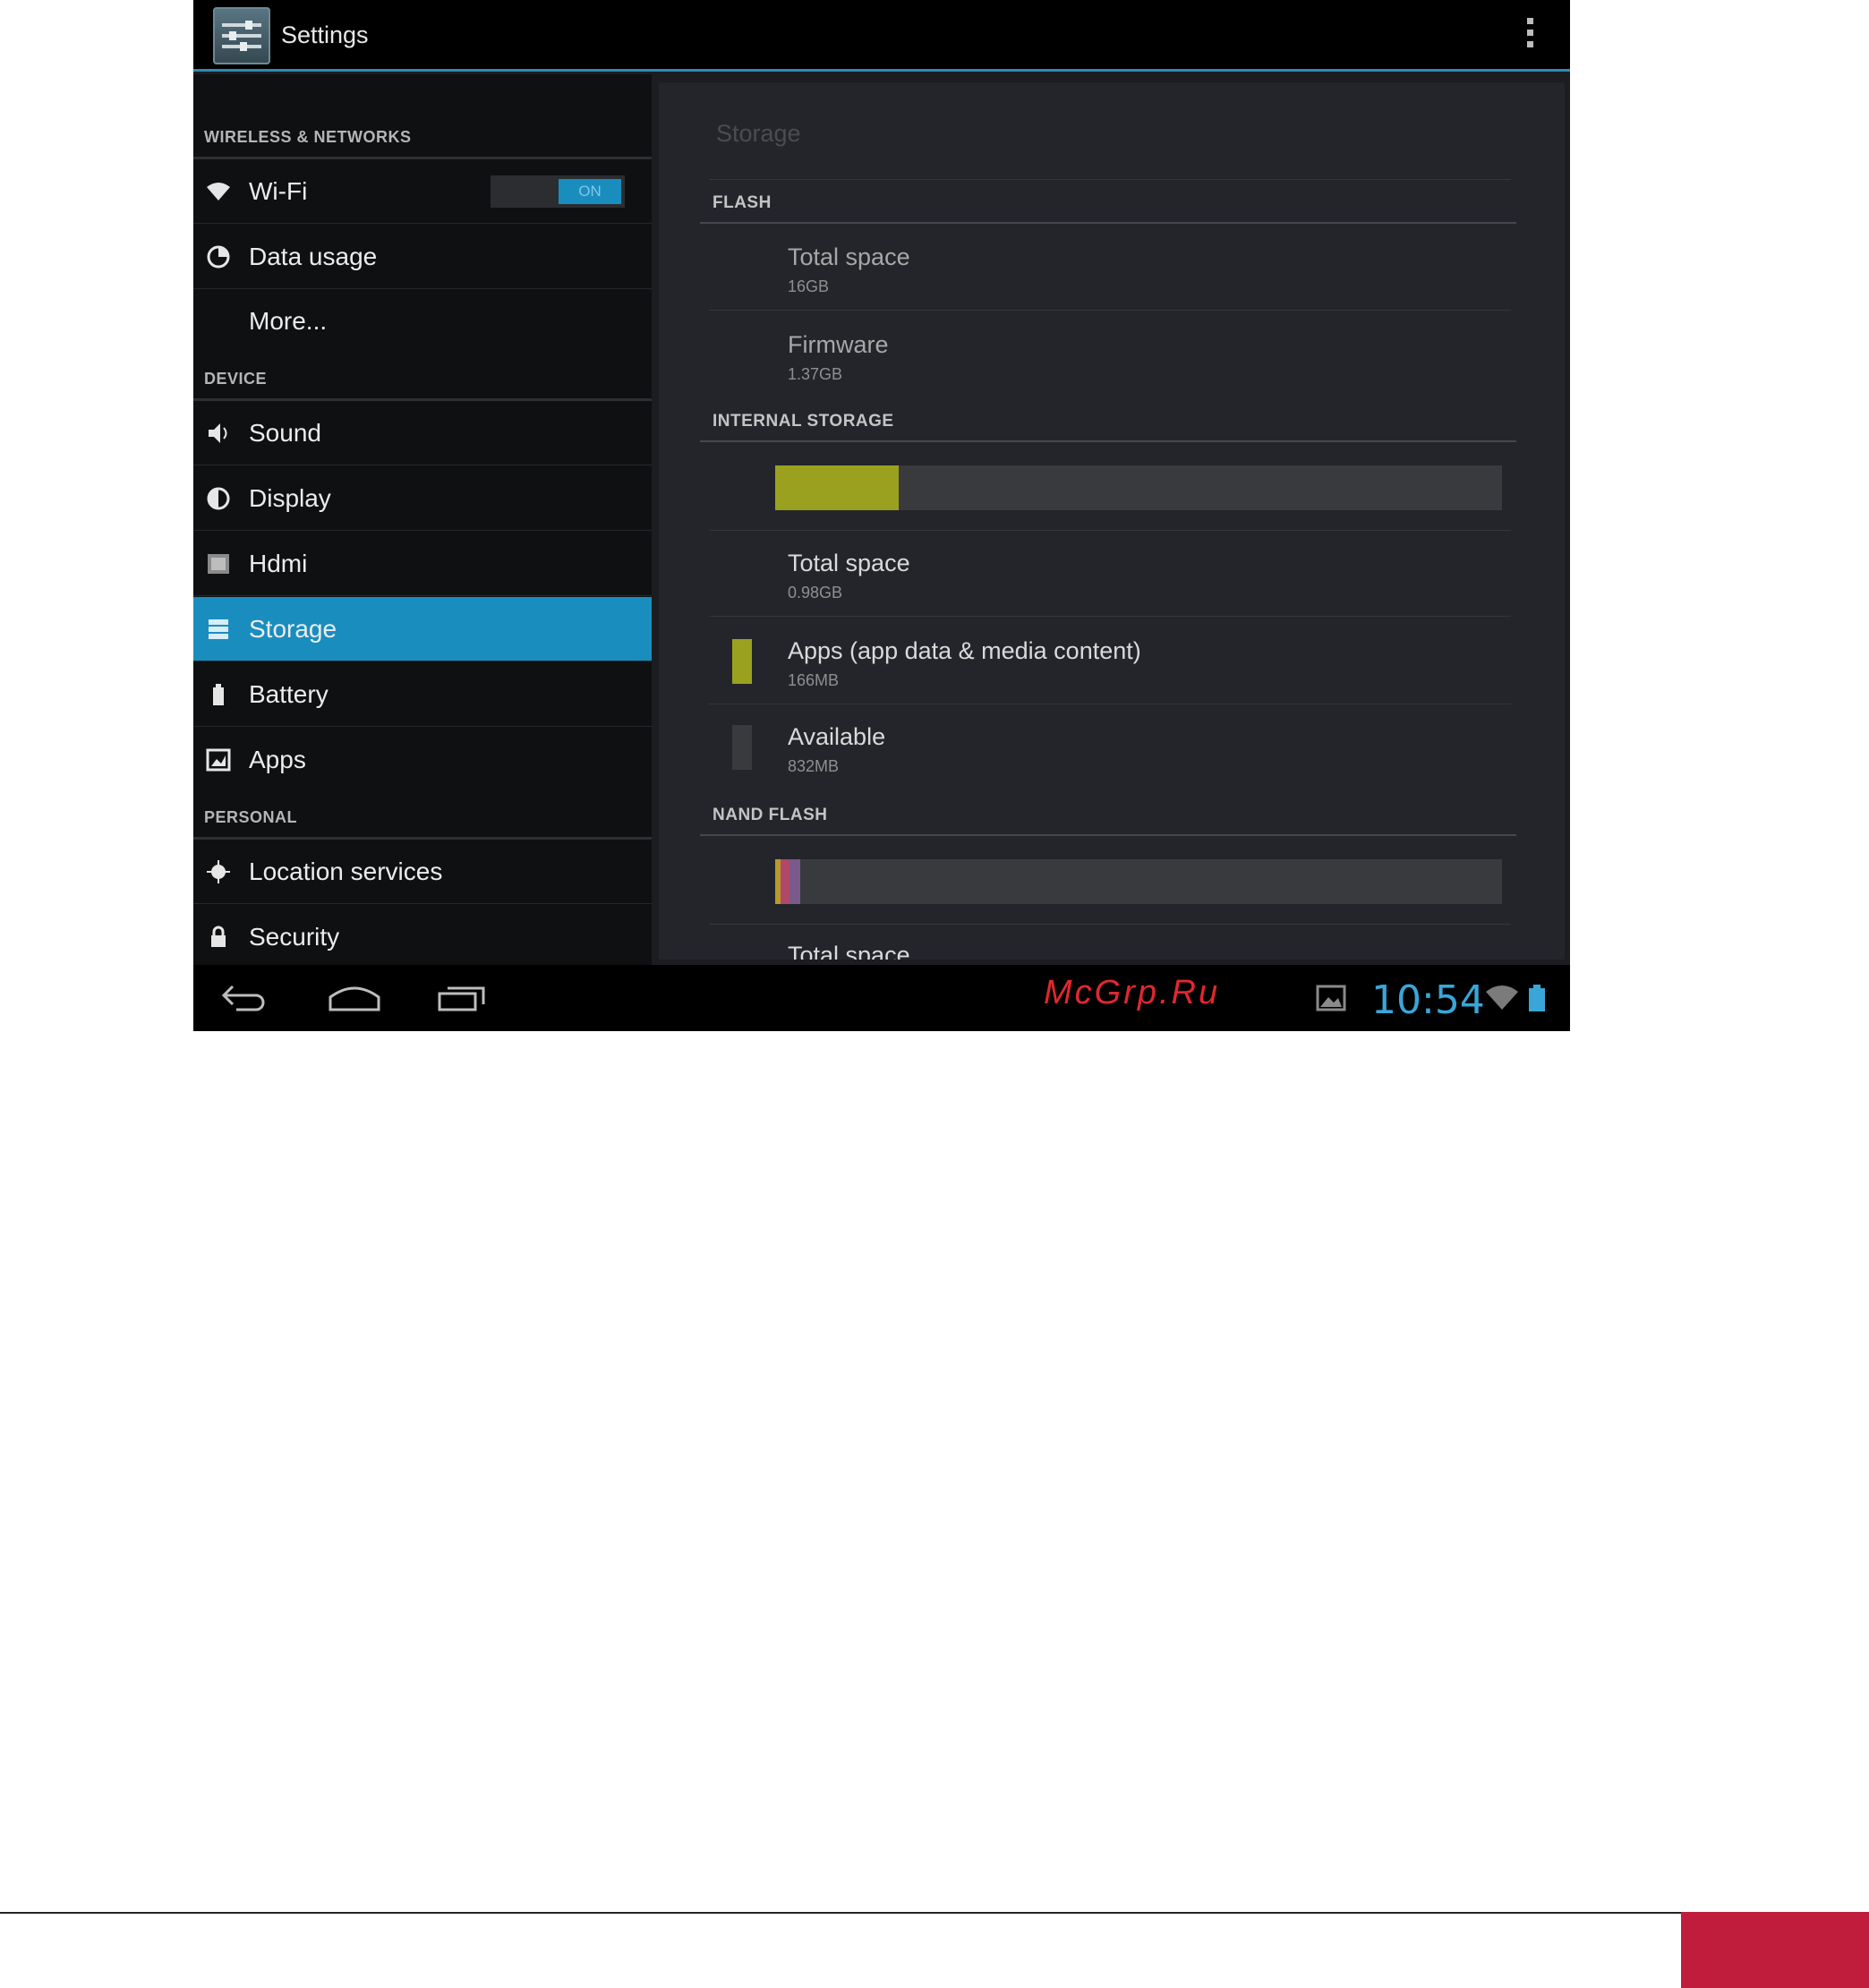 The image size is (1869, 1988). Describe the element at coordinates (241, 35) in the screenshot. I see `settings-app-icon` at that location.